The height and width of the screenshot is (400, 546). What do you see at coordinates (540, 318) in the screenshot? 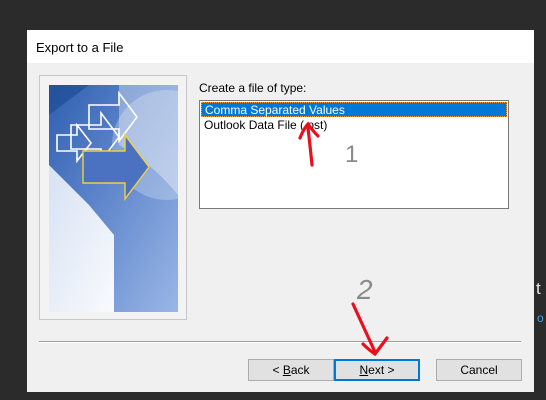
I see `background-link-fragment: o` at bounding box center [540, 318].